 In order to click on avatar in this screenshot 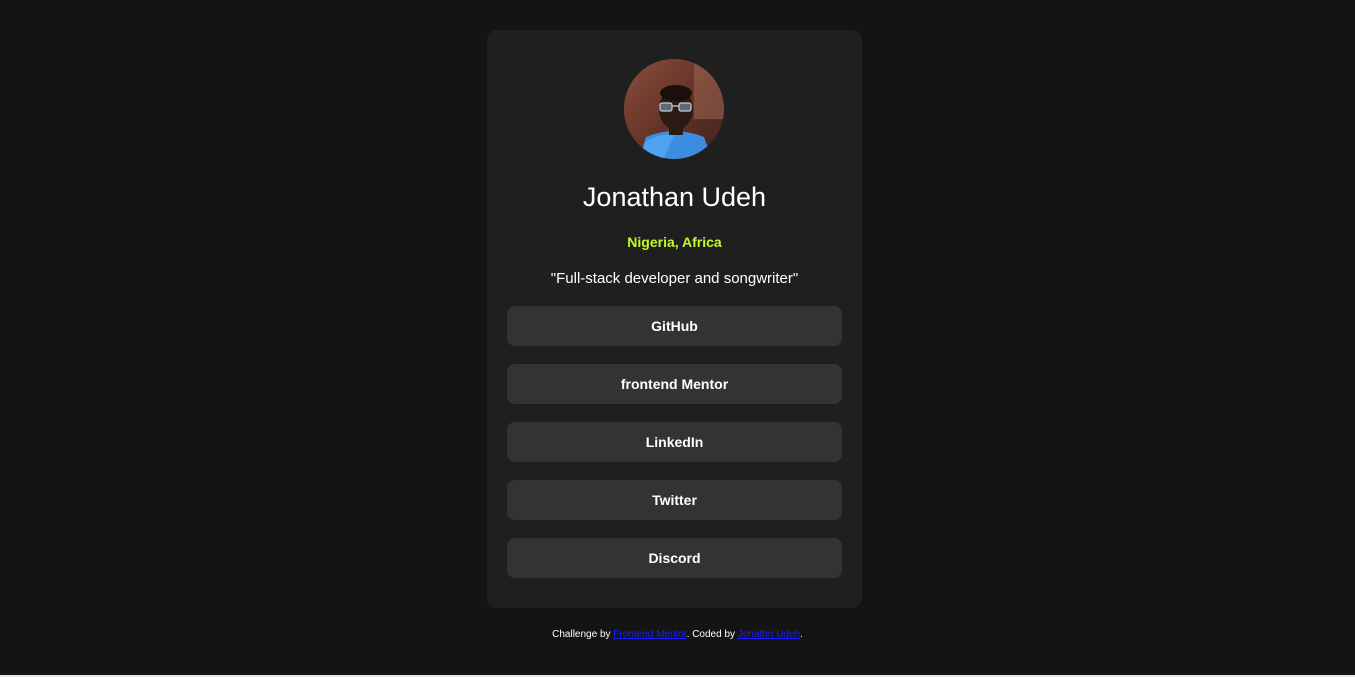, I will do `click(674, 109)`.